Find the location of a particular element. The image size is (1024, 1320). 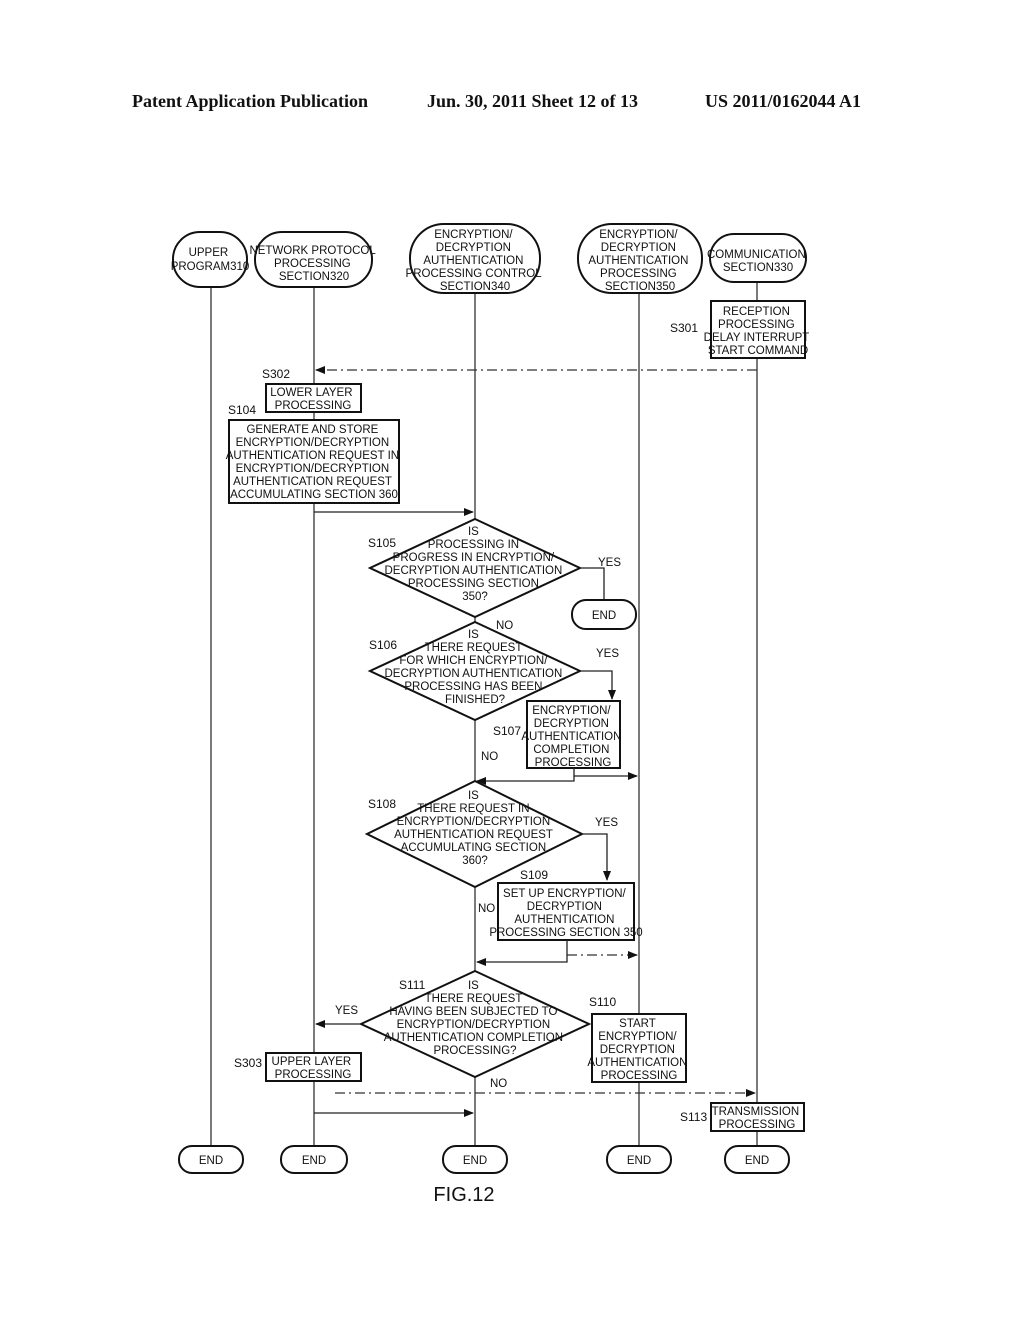

s105-no-label: NO is located at coordinates (504, 626).